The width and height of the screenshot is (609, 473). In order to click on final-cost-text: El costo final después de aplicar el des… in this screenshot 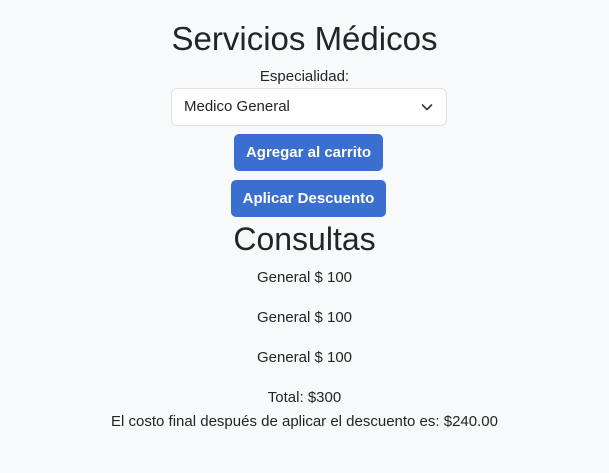, I will do `click(304, 421)`.